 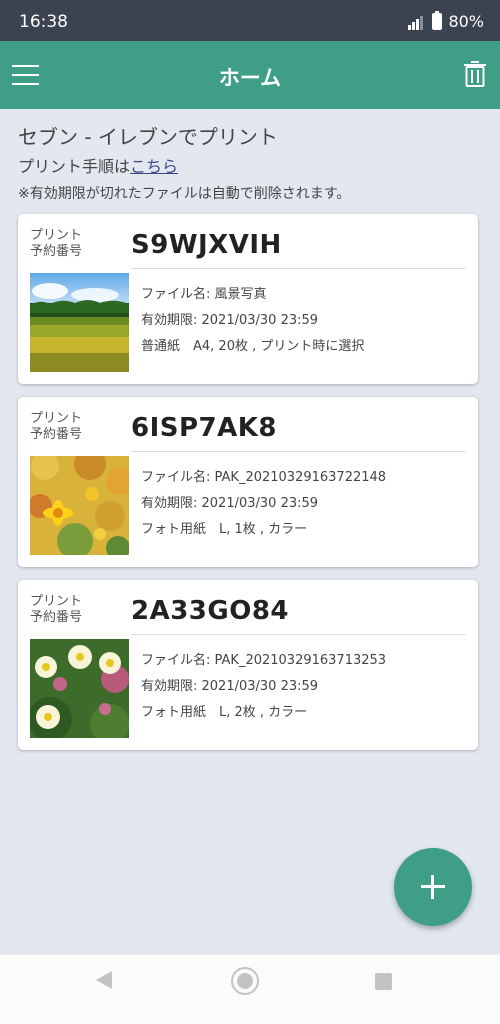 What do you see at coordinates (79, 322) in the screenshot?
I see `thumbnail-landscape` at bounding box center [79, 322].